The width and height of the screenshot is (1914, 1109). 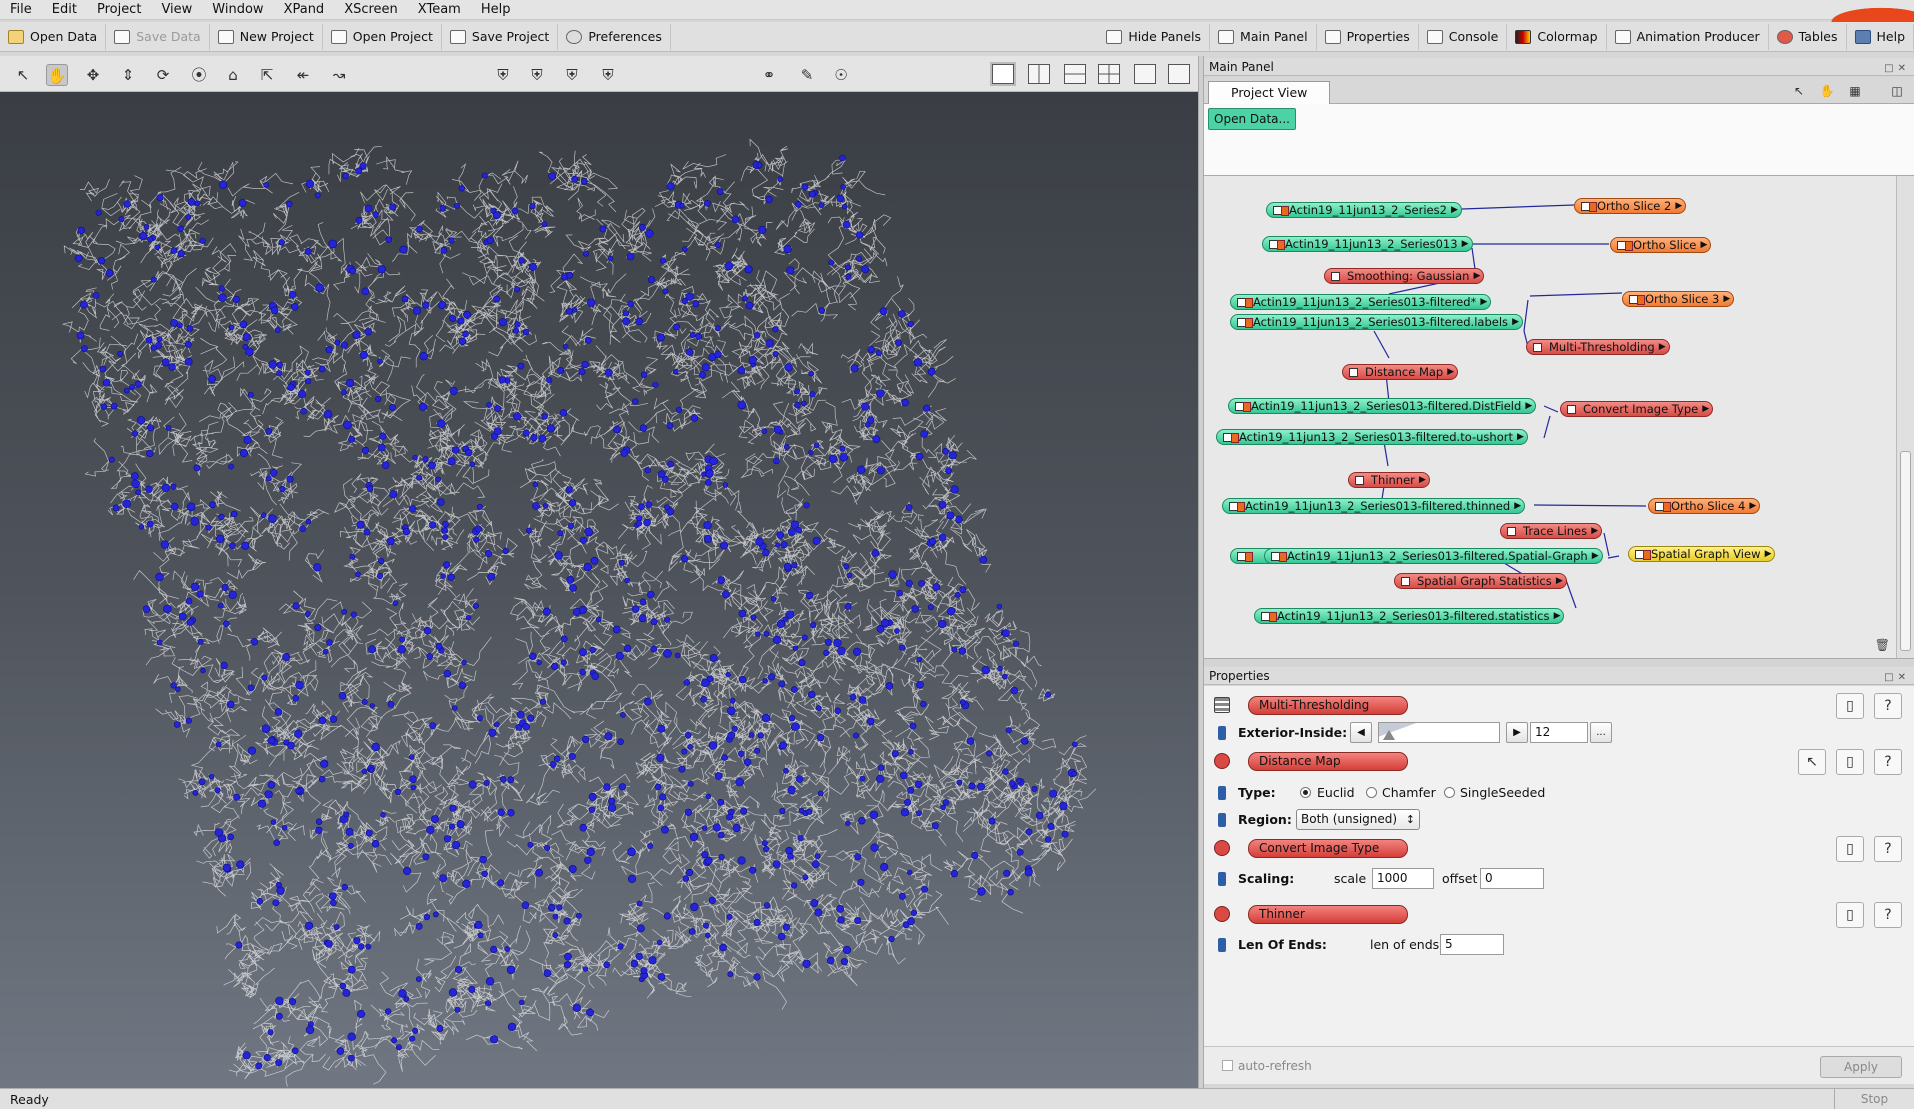 I want to click on home-icon: ⌂, so click(x=233, y=75).